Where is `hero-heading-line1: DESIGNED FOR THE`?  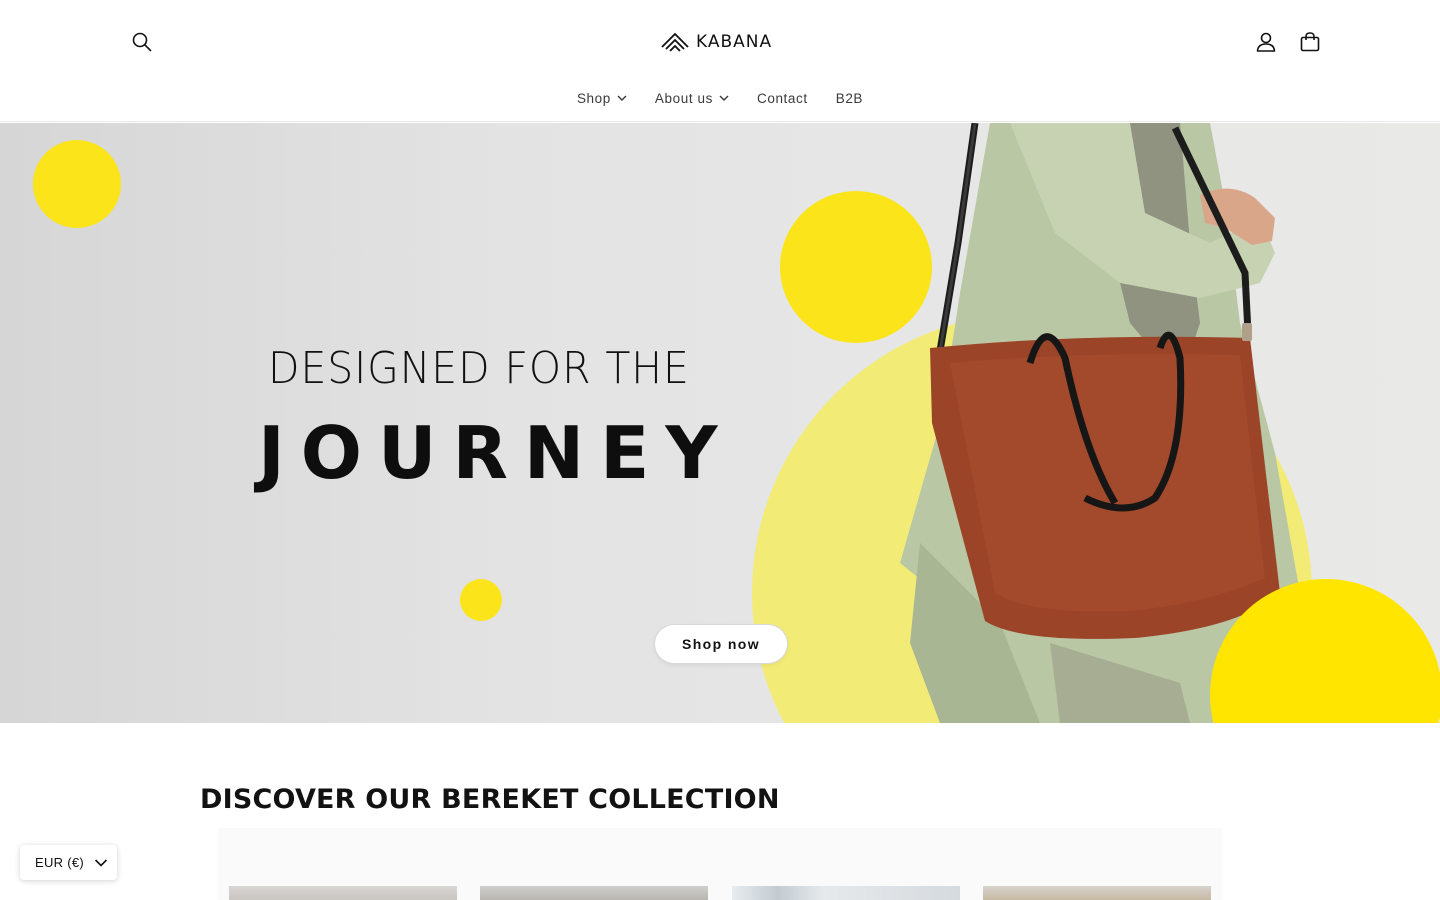 hero-heading-line1: DESIGNED FOR THE is located at coordinates (479, 368).